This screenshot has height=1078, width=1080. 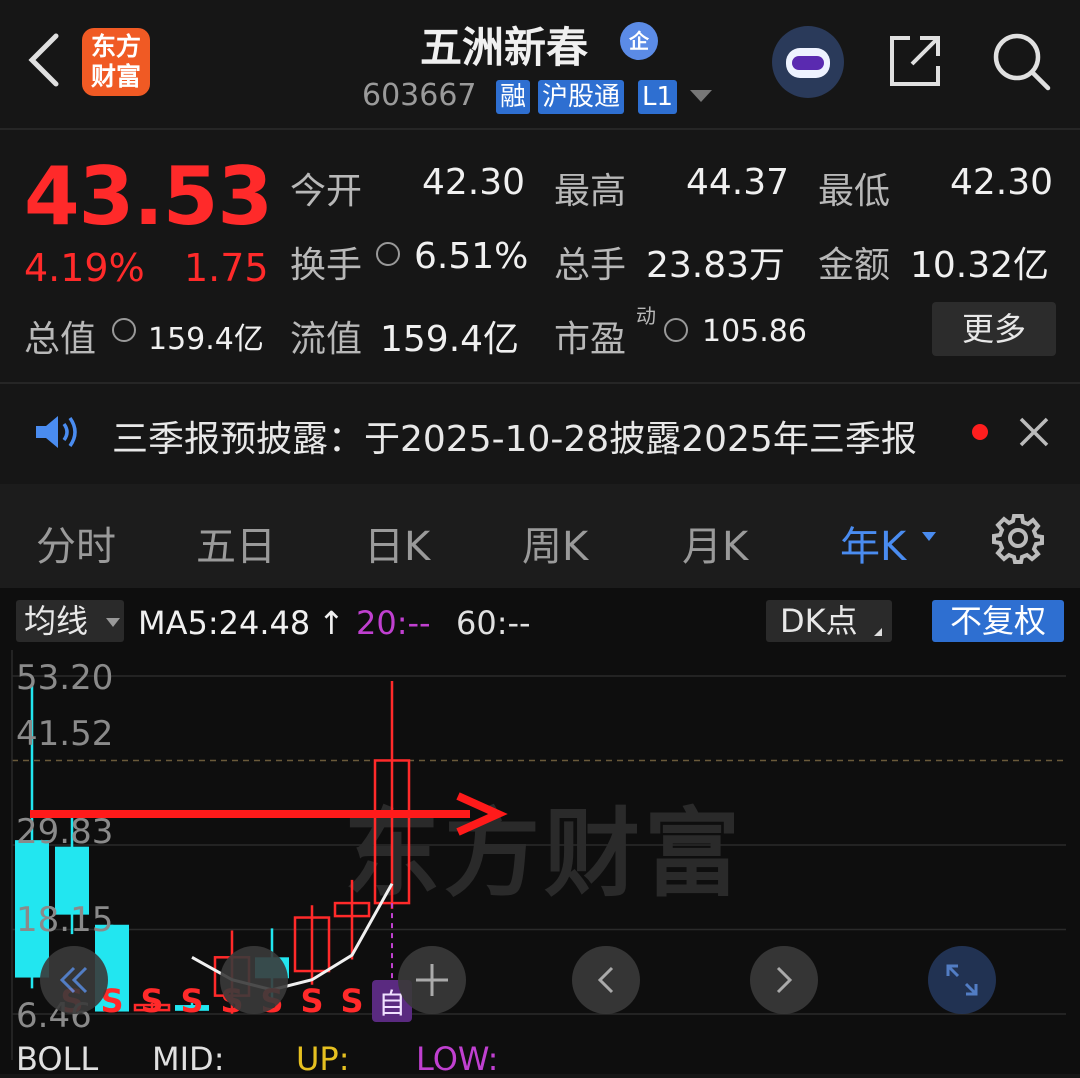 What do you see at coordinates (639, 41) in the screenshot?
I see `enterprise-badge: 企` at bounding box center [639, 41].